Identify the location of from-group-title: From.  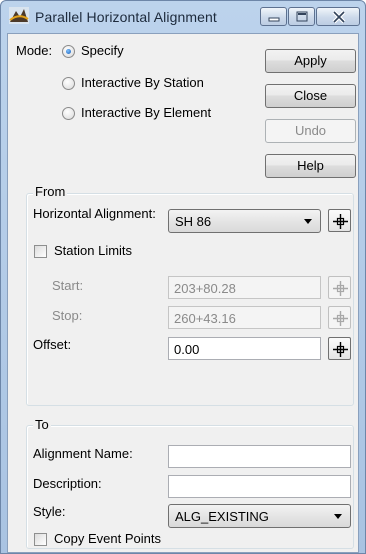
(50, 191).